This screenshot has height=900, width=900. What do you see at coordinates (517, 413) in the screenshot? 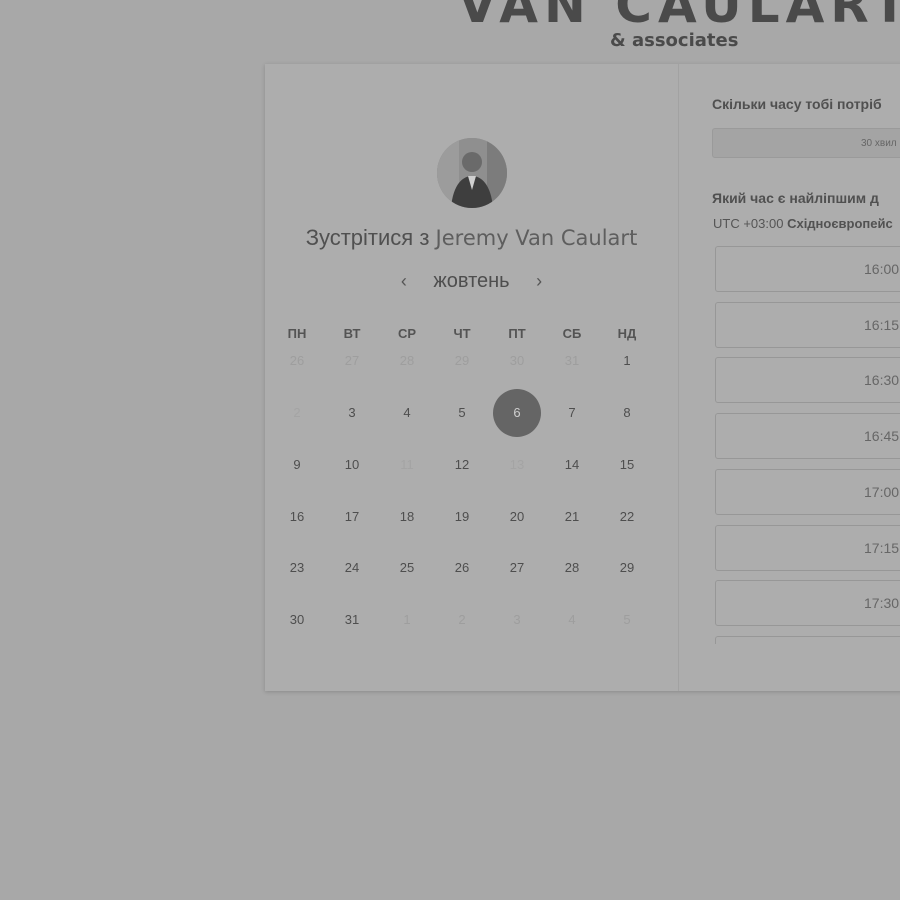
I see `selected-day: 6` at bounding box center [517, 413].